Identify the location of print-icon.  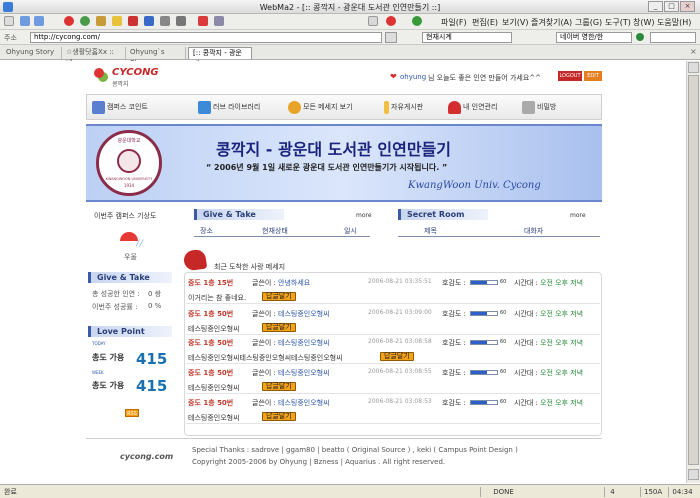
(181, 21).